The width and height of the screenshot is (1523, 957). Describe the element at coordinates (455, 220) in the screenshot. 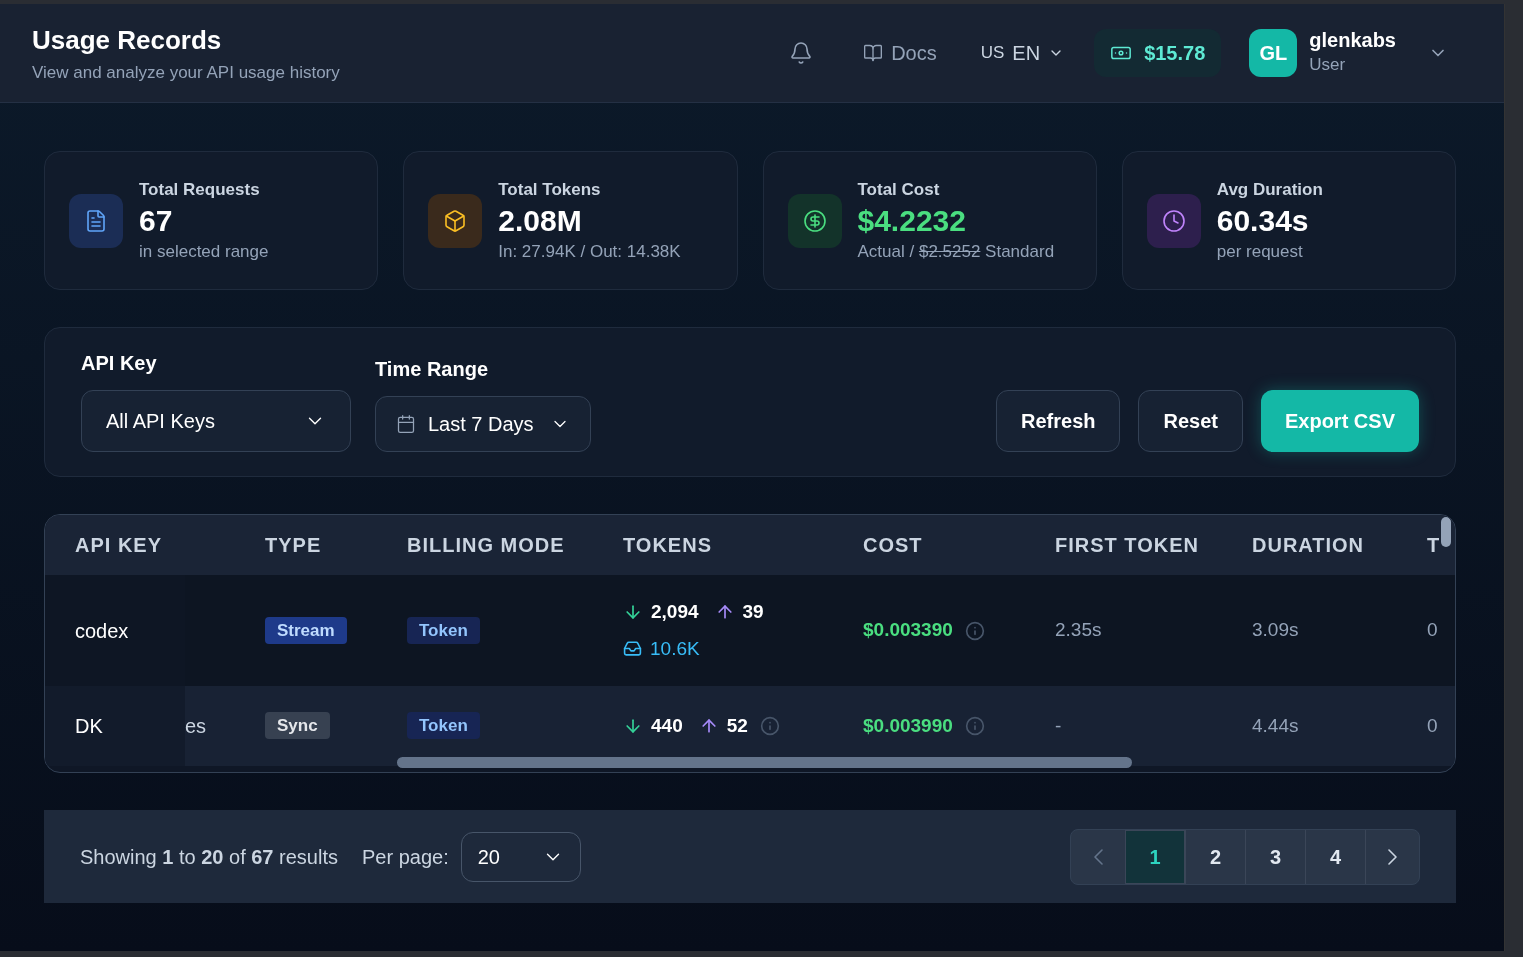

I see `cube-icon` at that location.